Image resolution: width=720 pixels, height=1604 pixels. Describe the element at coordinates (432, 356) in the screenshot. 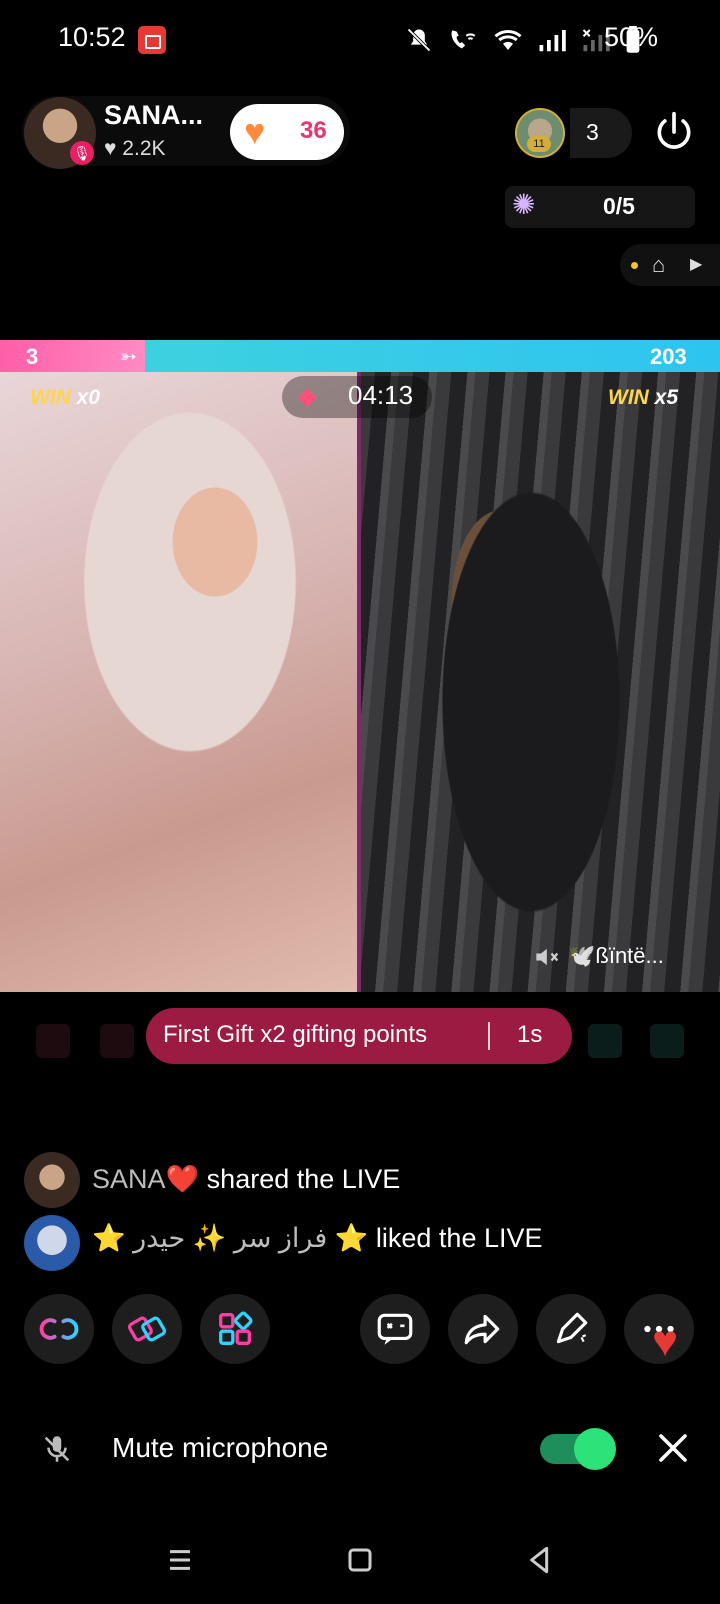

I see `battle-bar-right` at that location.